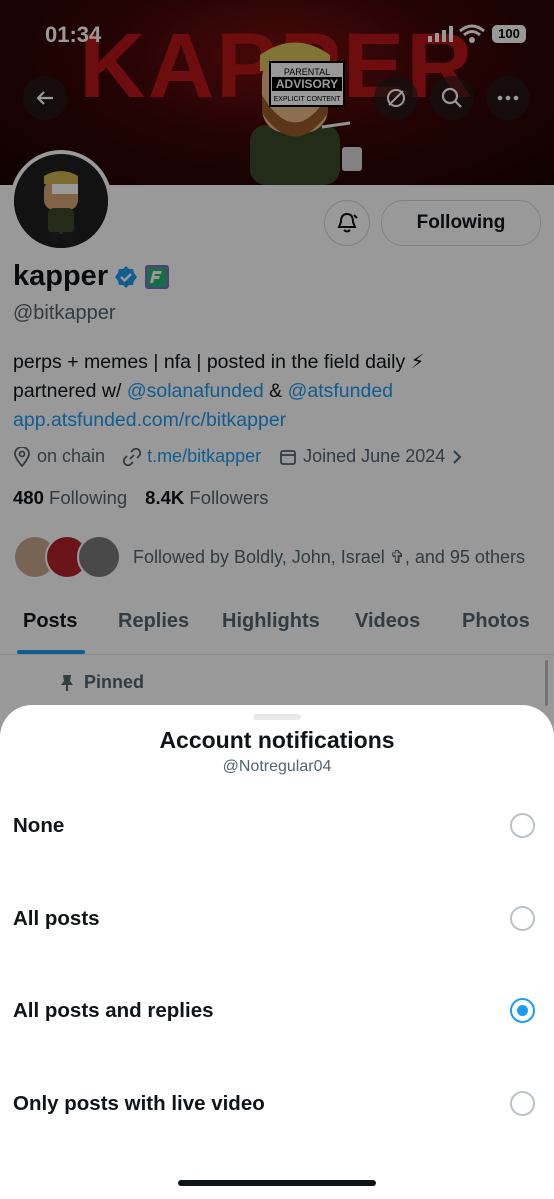 The height and width of the screenshot is (1199, 554). Describe the element at coordinates (139, 1103) in the screenshot. I see `option-label: Only posts with live video` at that location.